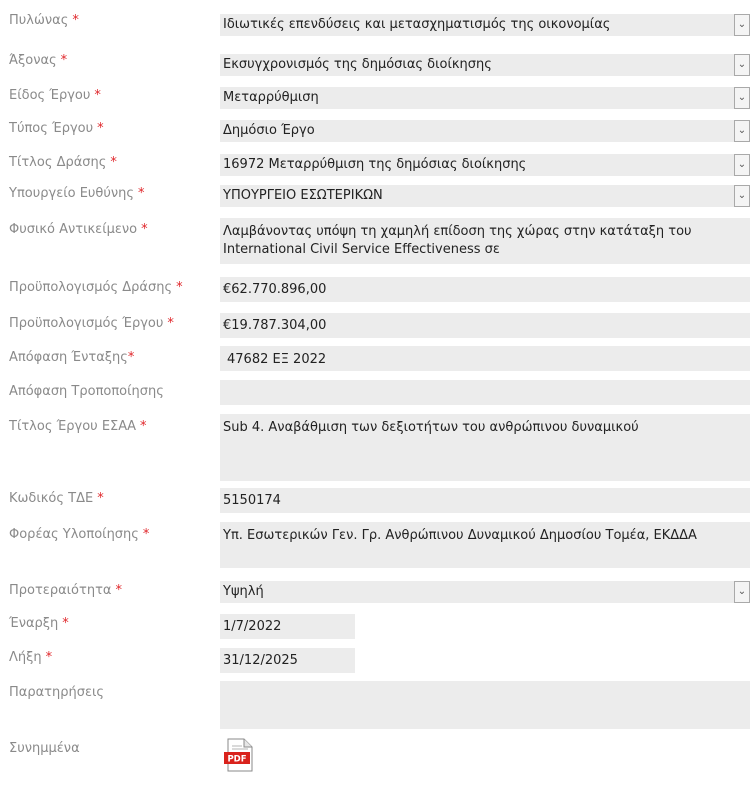 Image resolution: width=751 pixels, height=804 pixels. Describe the element at coordinates (44, 20) in the screenshot. I see `label-pylonas: Πυλώνας *` at that location.